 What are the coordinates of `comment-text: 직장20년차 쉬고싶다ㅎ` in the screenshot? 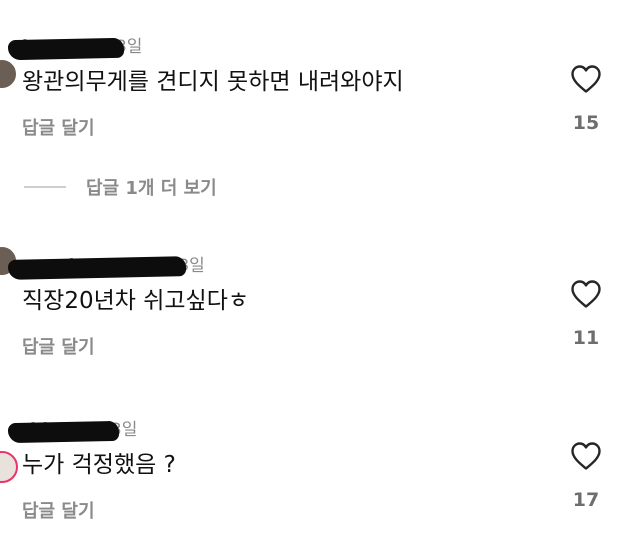 It's located at (136, 301).